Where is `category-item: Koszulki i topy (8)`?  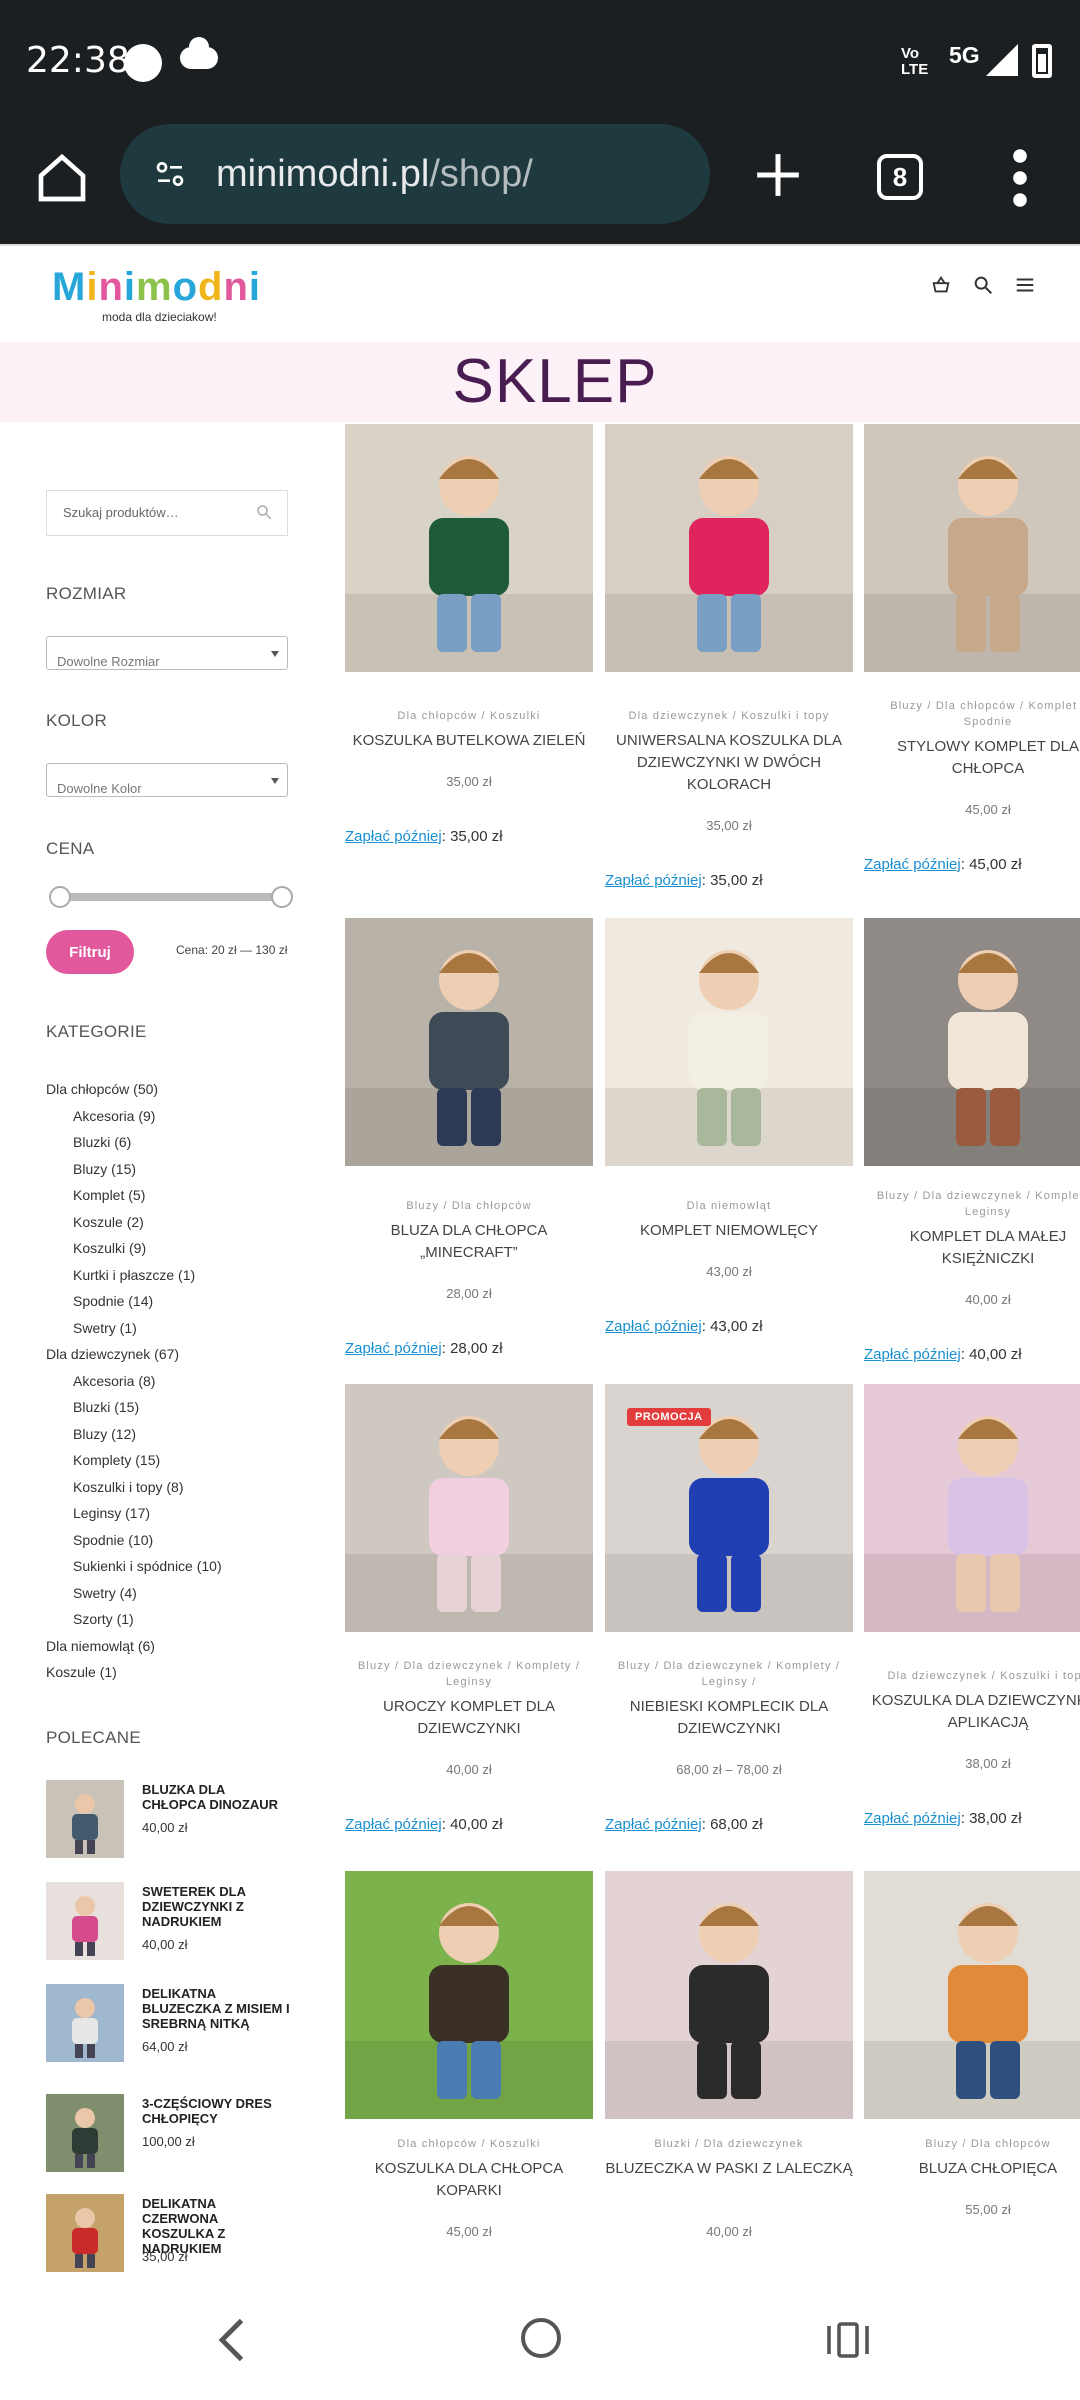 category-item: Koszulki i topy (8) is located at coordinates (134, 1487).